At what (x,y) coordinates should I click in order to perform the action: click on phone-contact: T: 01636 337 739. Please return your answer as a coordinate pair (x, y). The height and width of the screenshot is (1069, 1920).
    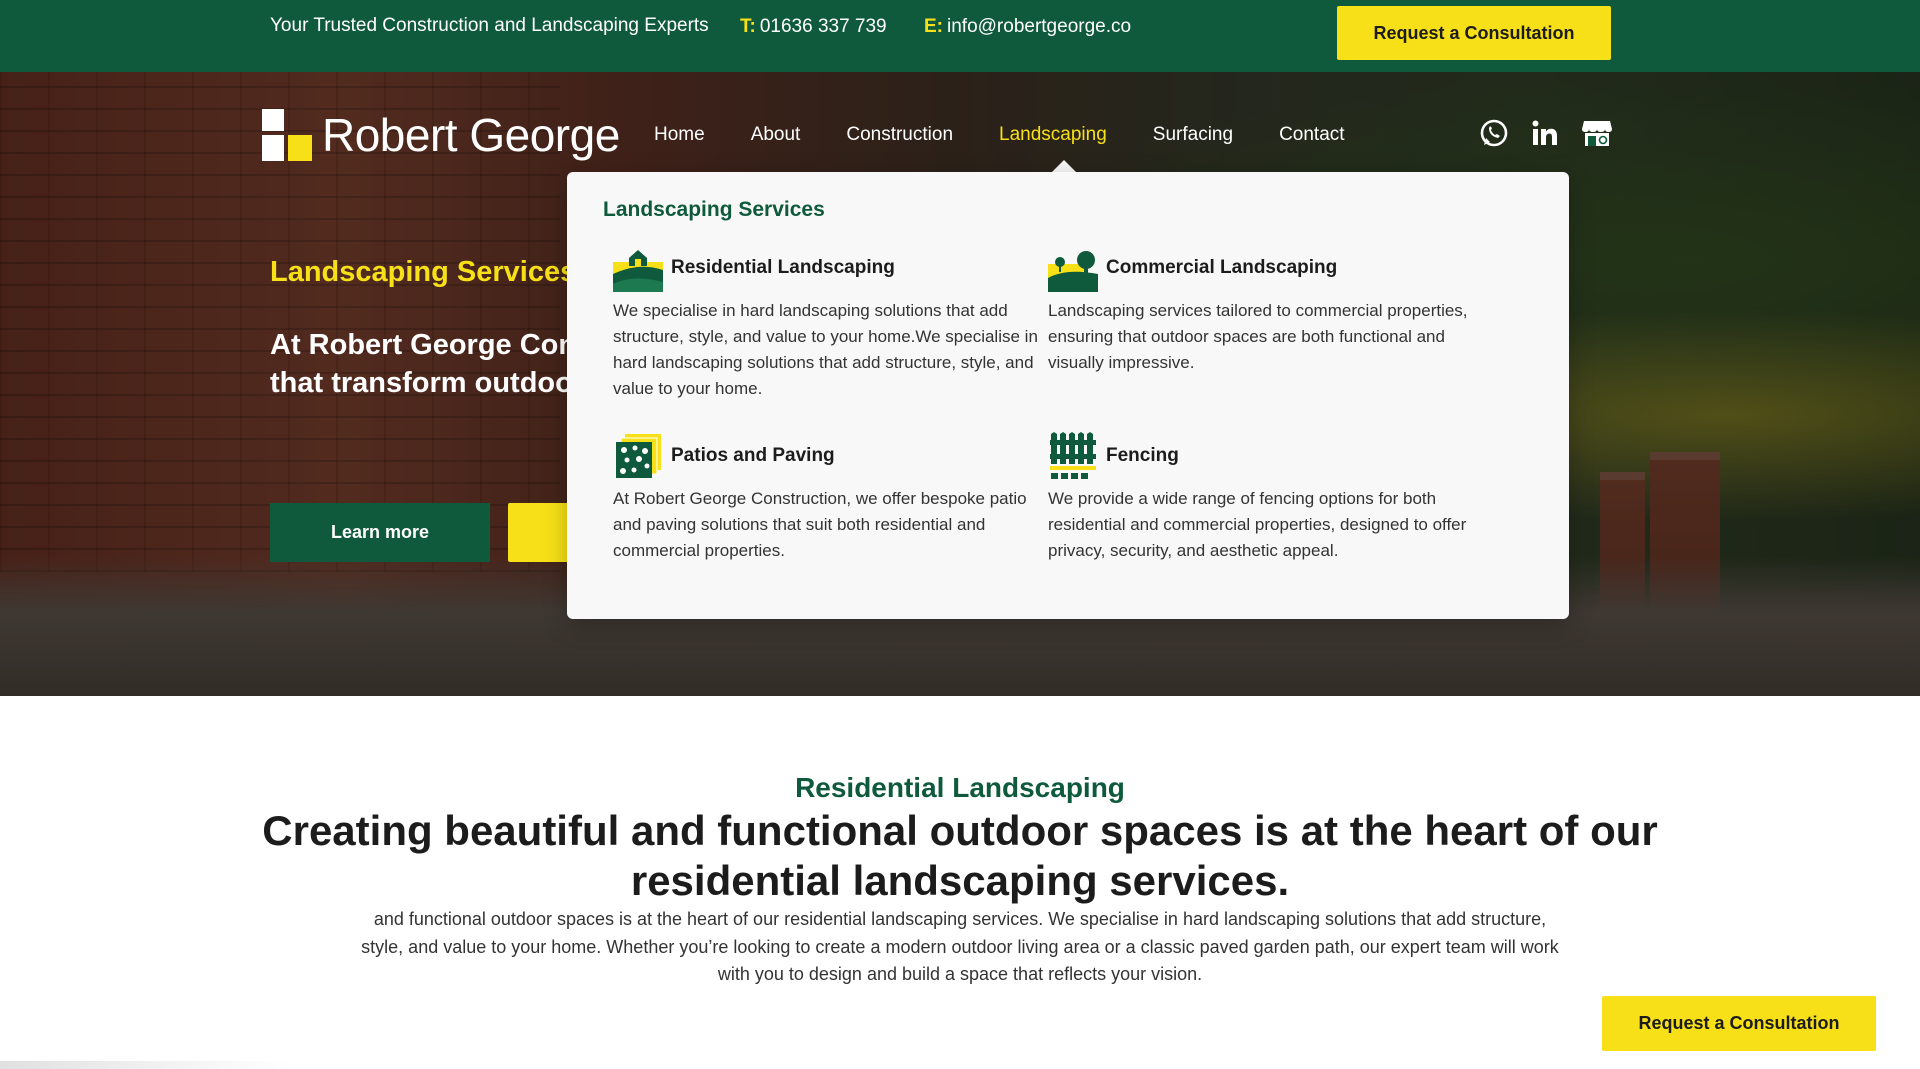
    Looking at the image, I should click on (813, 27).